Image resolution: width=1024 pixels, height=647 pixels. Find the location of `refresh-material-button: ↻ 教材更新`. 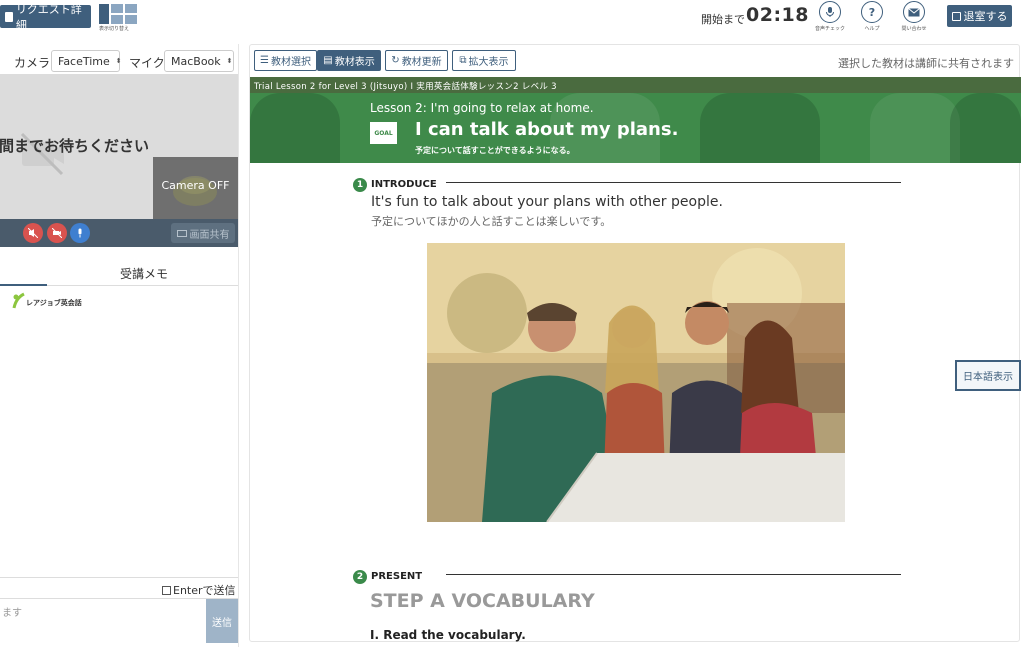

refresh-material-button: ↻ 教材更新 is located at coordinates (416, 60).